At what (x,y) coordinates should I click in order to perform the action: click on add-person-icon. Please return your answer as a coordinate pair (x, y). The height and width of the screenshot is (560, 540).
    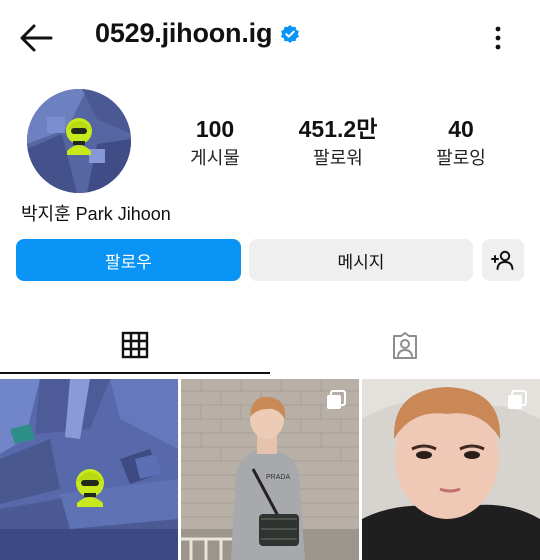
    Looking at the image, I should click on (502, 260).